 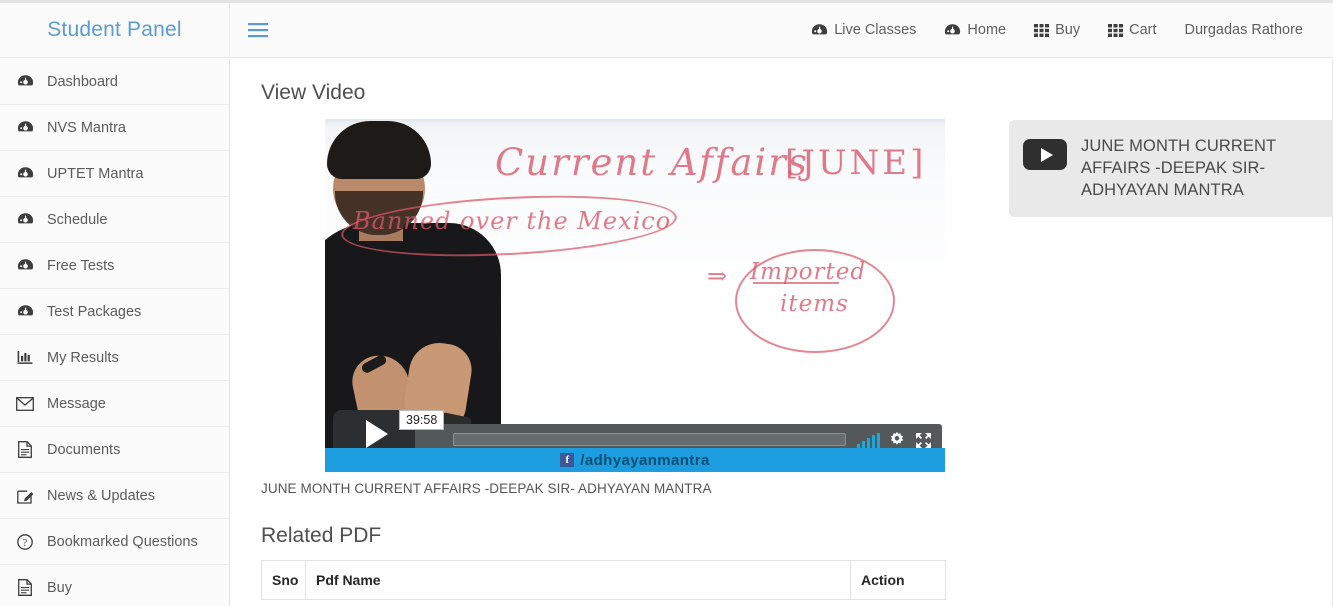 What do you see at coordinates (82, 81) in the screenshot?
I see `sidebar-item-label: Dashboard` at bounding box center [82, 81].